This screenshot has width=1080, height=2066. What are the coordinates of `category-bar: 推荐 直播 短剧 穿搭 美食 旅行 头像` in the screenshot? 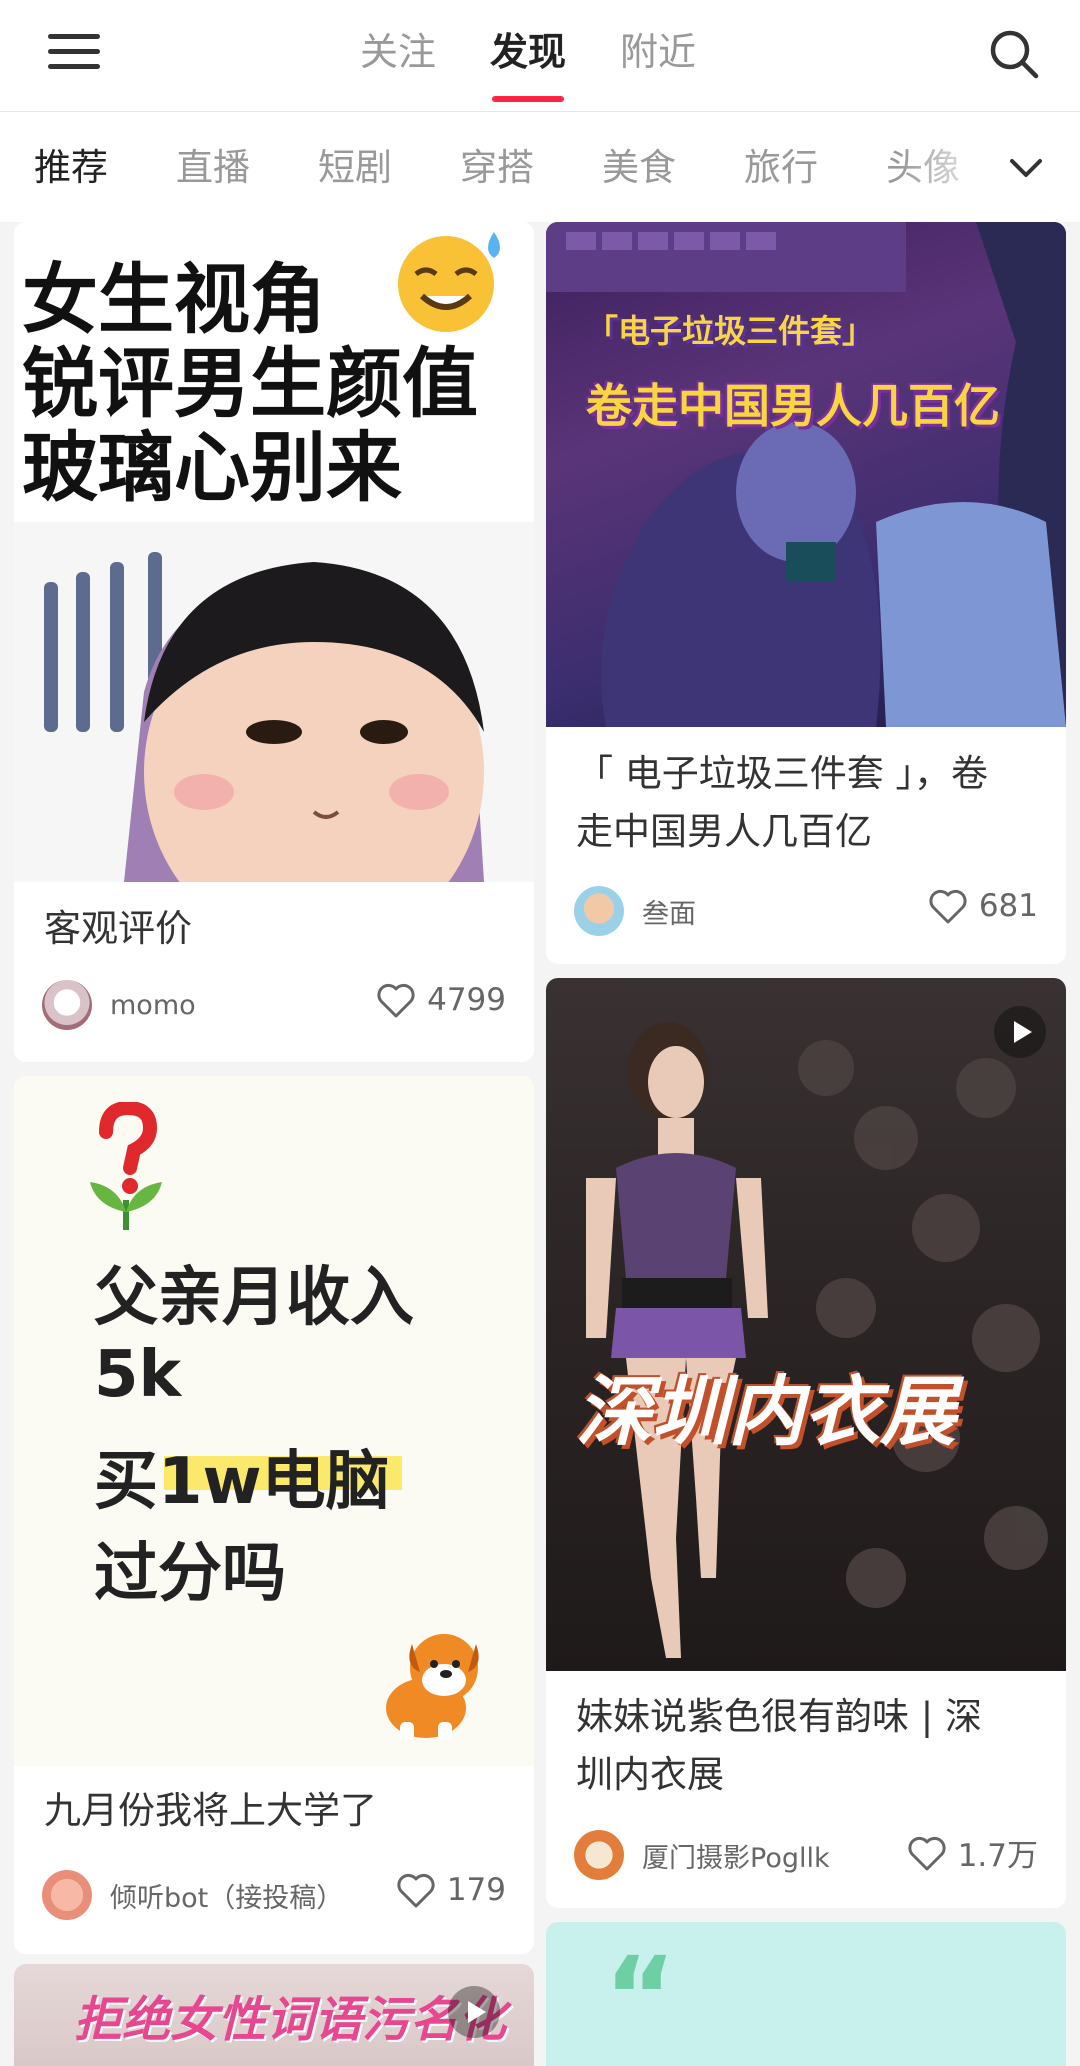 It's located at (540, 167).